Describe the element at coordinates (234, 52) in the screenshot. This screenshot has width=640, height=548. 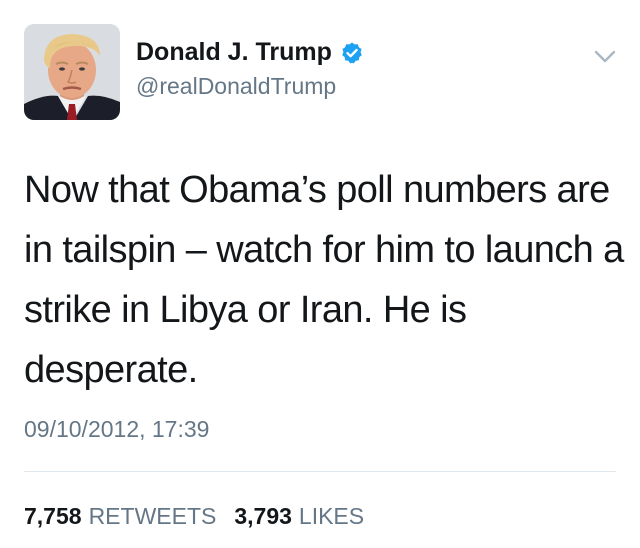
I see `user-display-name: Donald J. Trump` at that location.